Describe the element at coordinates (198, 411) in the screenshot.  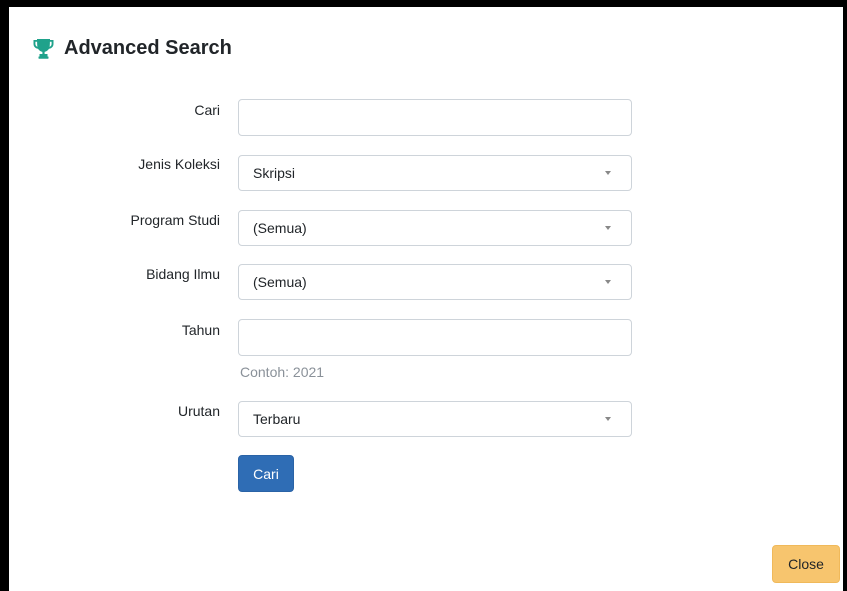
I see `urutan-label: Urutan` at that location.